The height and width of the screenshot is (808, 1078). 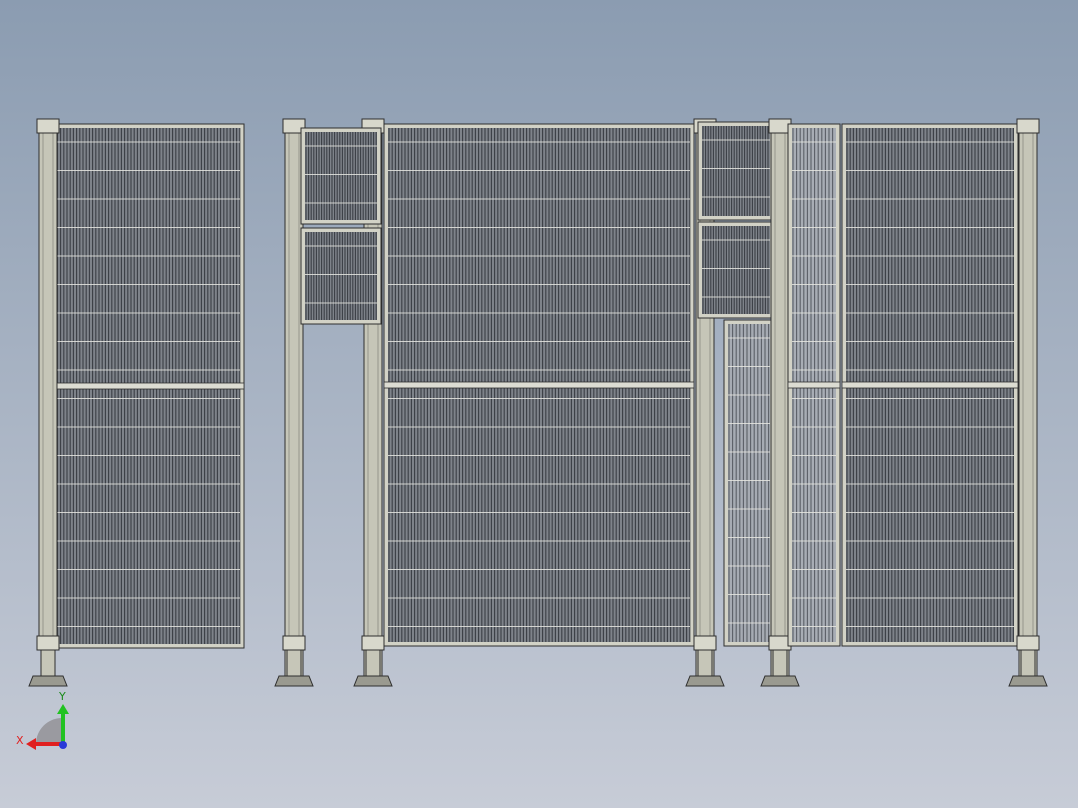 I want to click on left-post-body, so click(x=48, y=385).